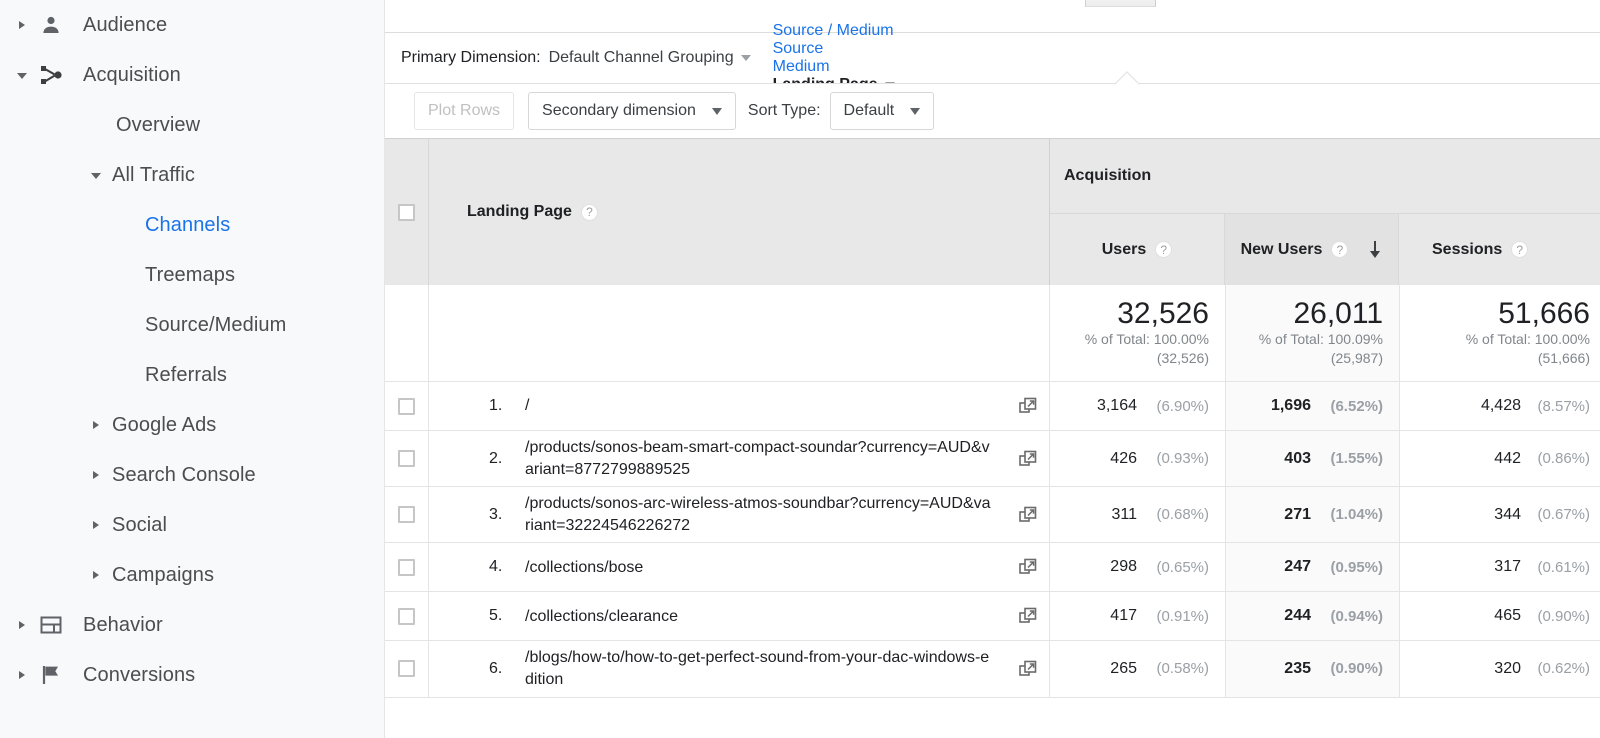  Describe the element at coordinates (760, 568) in the screenshot. I see `landing-page-path: /collections/bose` at that location.